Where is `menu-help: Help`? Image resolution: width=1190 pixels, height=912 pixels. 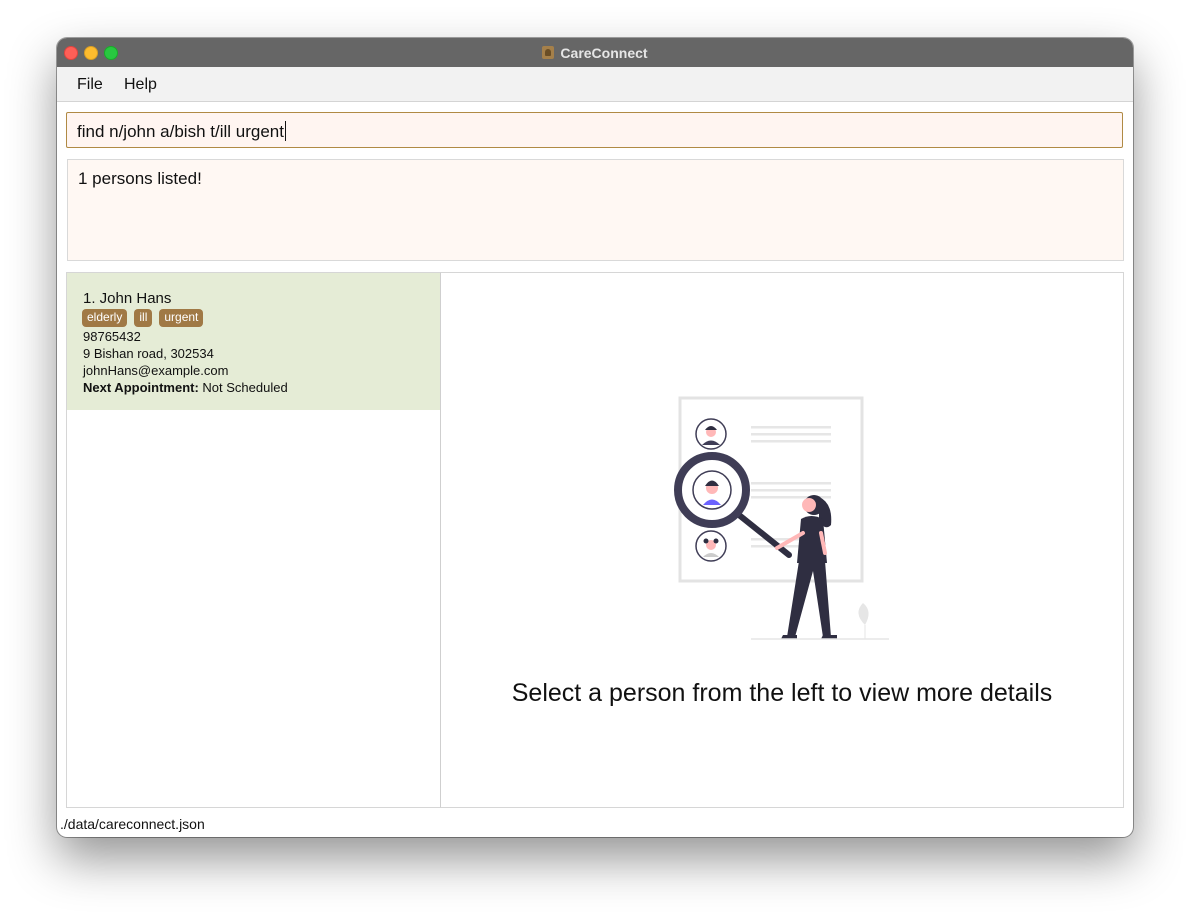
menu-help: Help is located at coordinates (140, 85).